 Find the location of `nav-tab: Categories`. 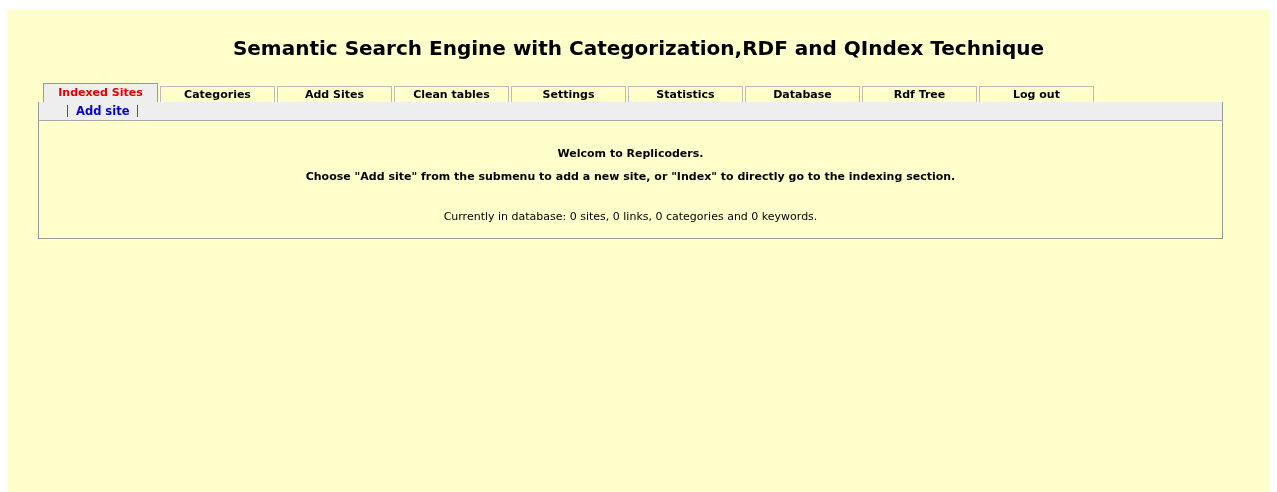

nav-tab: Categories is located at coordinates (217, 94).